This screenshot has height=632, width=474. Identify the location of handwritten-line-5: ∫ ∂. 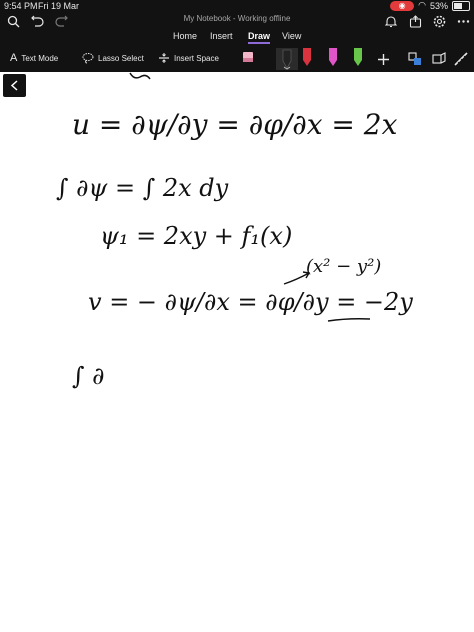
(88, 376).